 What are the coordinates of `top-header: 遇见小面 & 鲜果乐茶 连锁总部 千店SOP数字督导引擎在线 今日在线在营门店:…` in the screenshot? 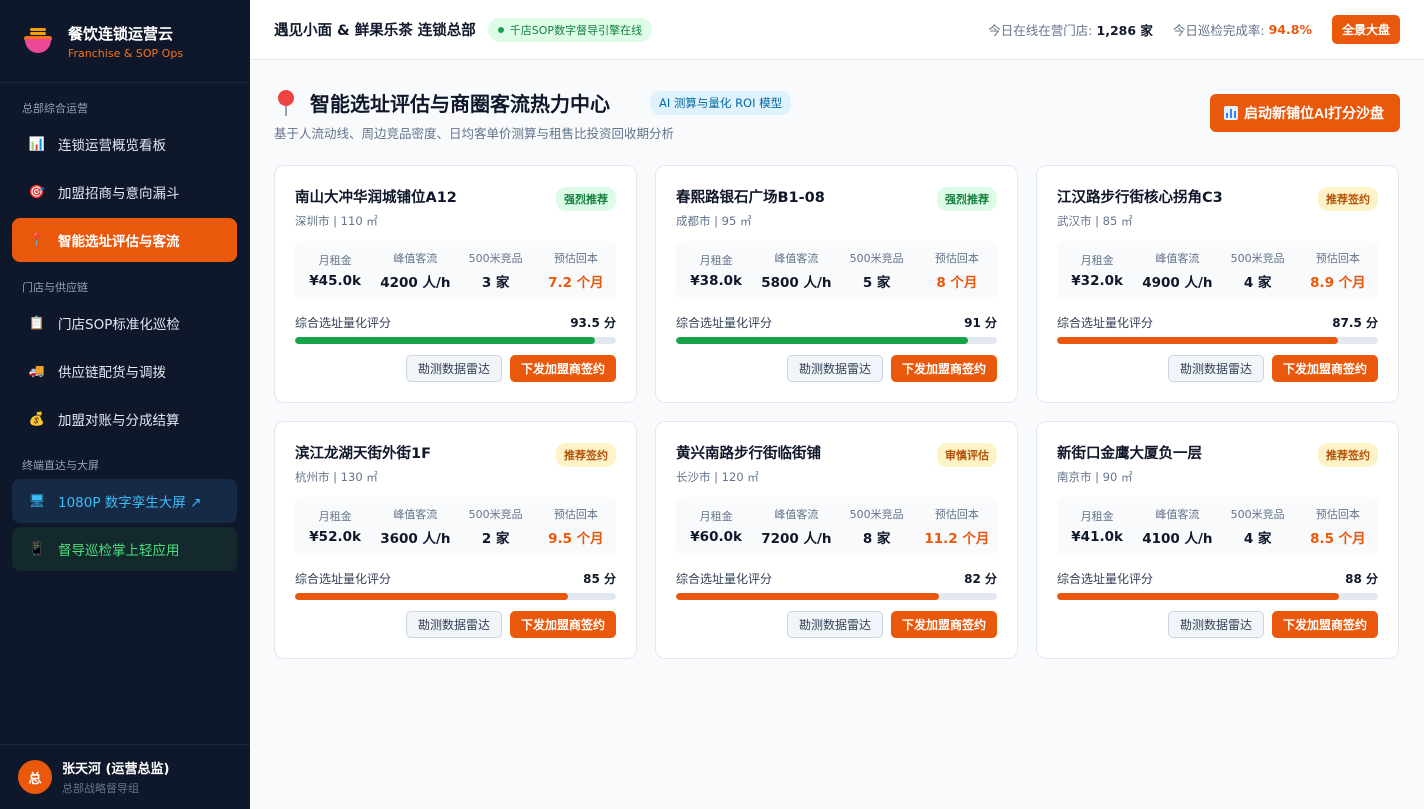 It's located at (837, 30).